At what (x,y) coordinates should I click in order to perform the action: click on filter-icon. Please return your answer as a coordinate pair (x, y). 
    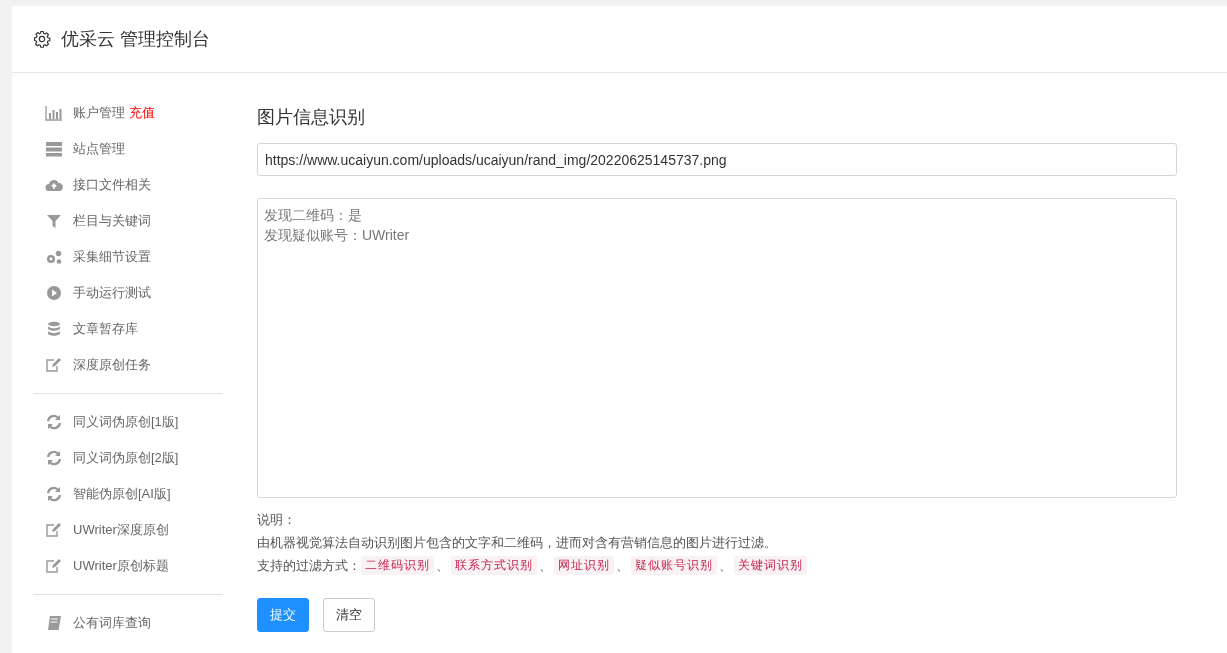
    Looking at the image, I should click on (54, 221).